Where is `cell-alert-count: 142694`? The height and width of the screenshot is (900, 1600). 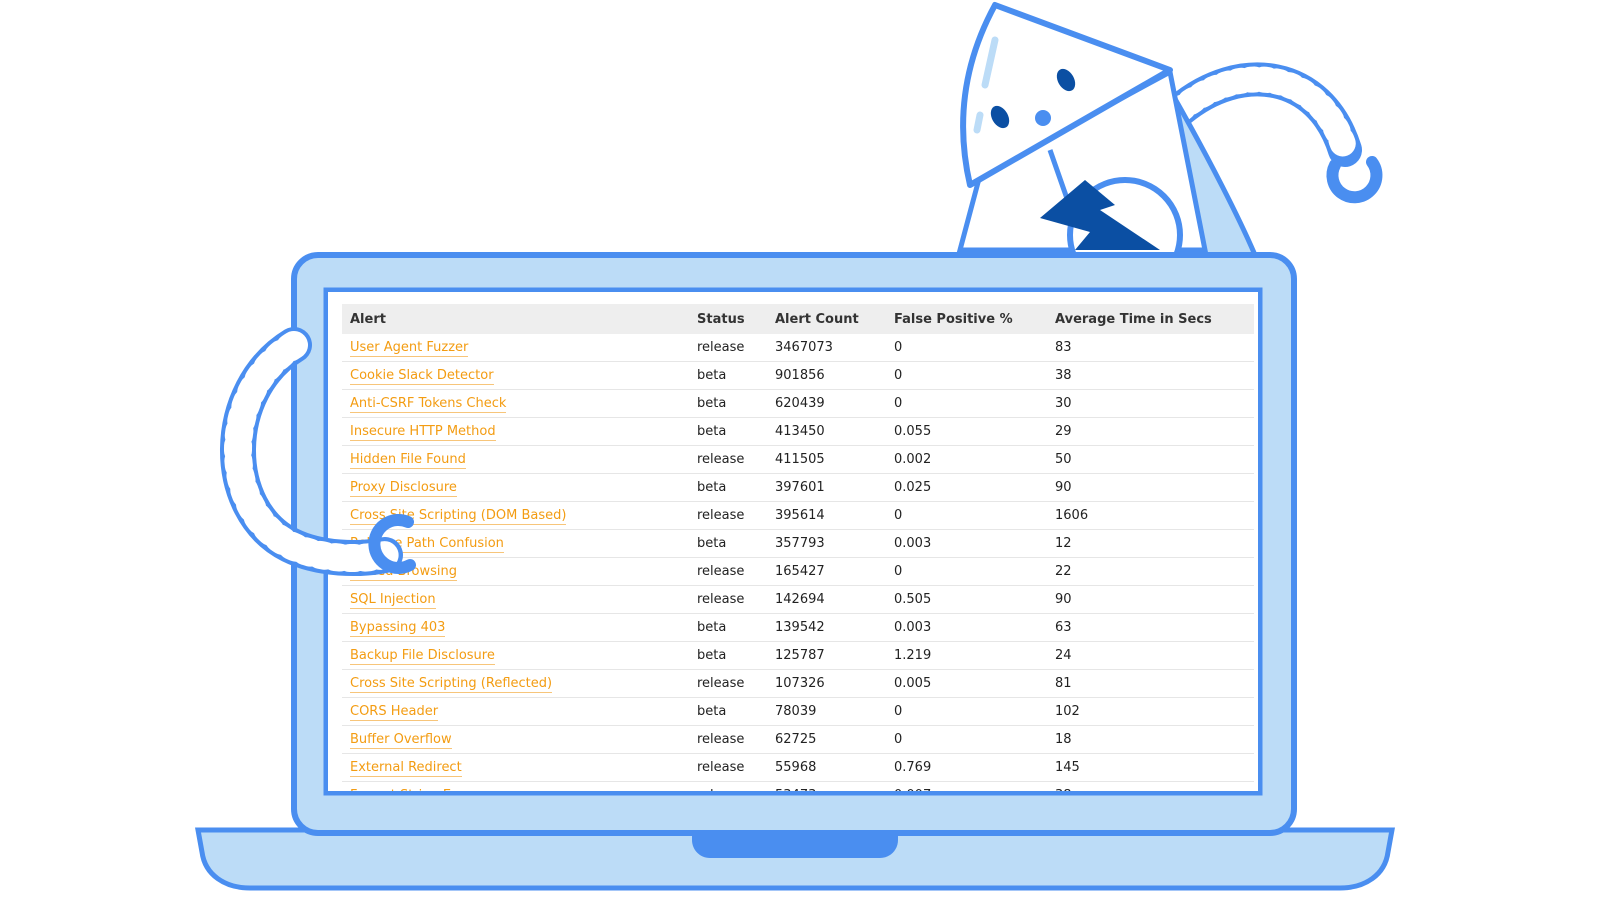
cell-alert-count: 142694 is located at coordinates (826, 599).